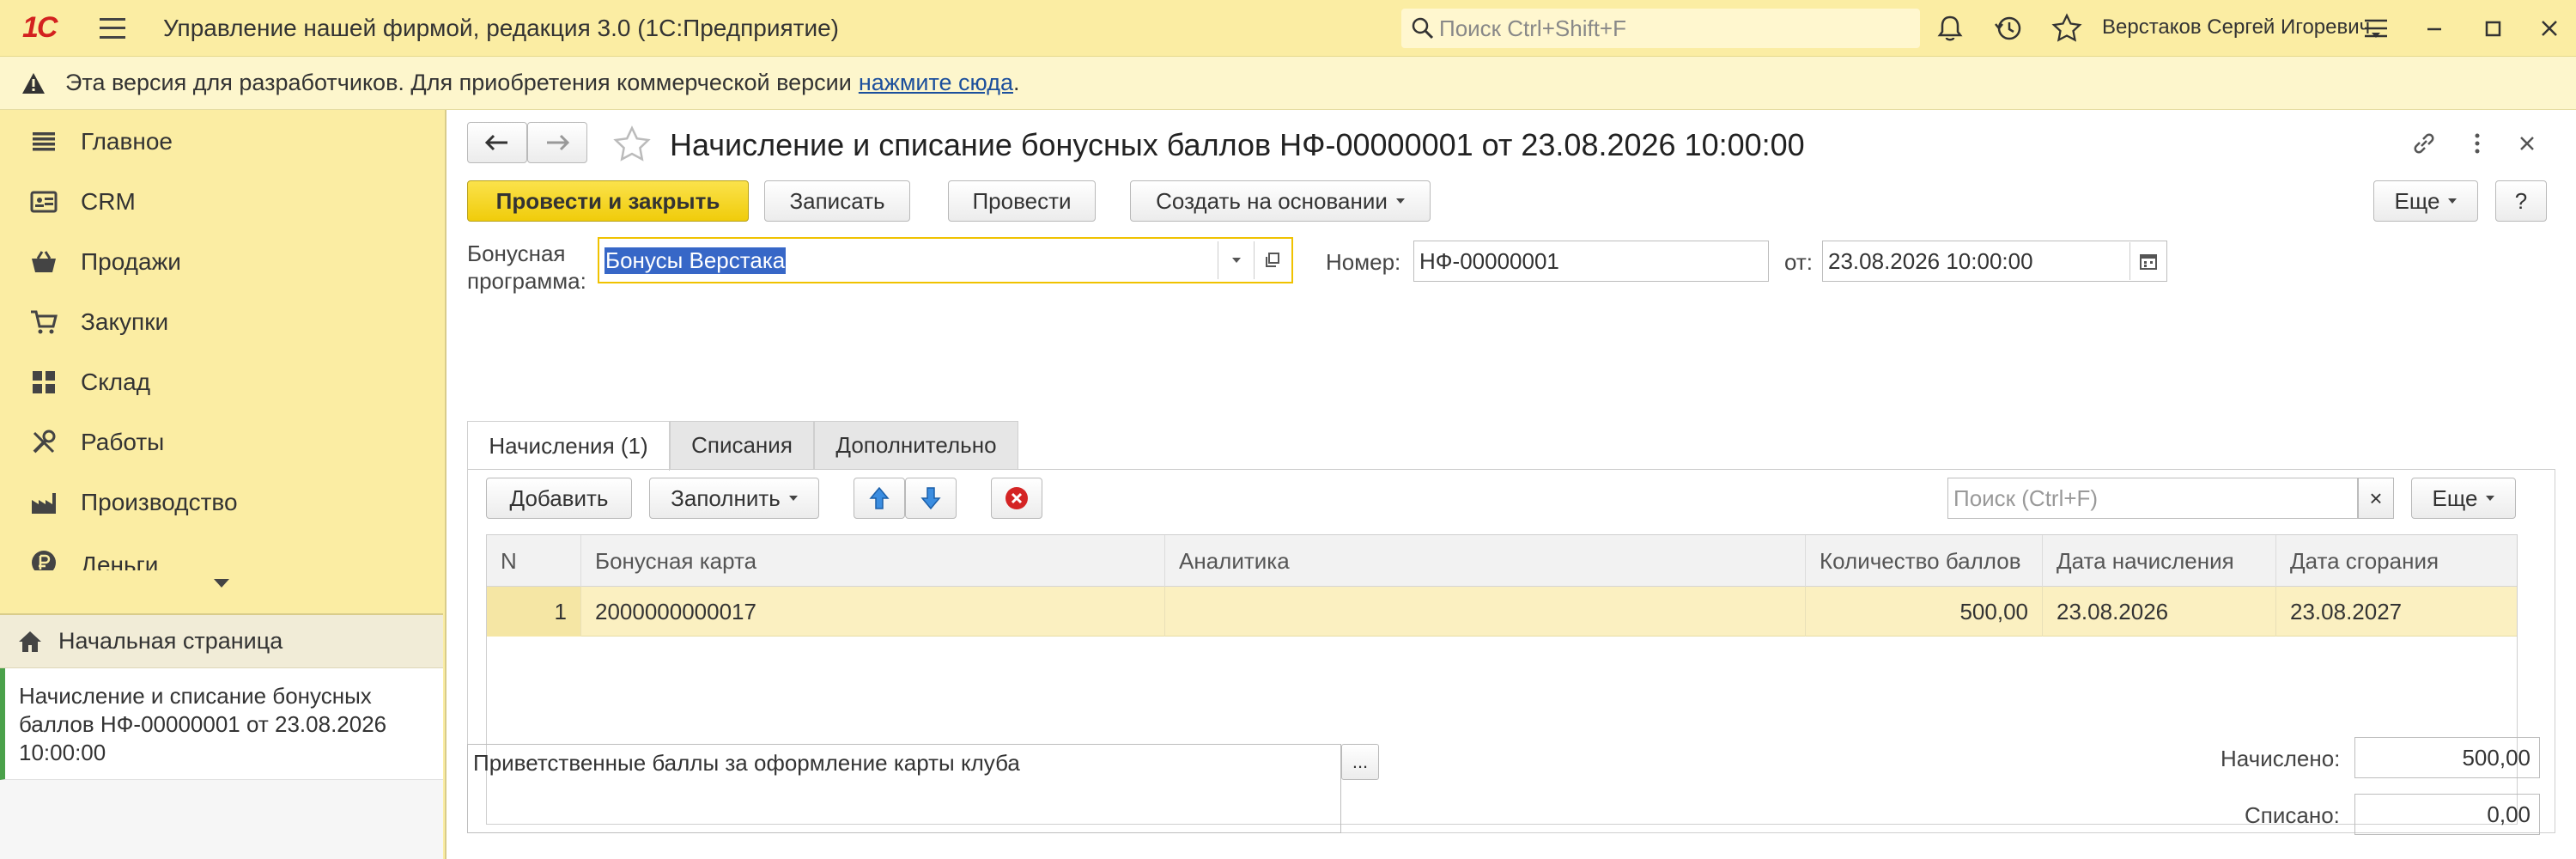  Describe the element at coordinates (221, 382) in the screenshot. I see `sidebar-item-warehouse: Склад` at that location.